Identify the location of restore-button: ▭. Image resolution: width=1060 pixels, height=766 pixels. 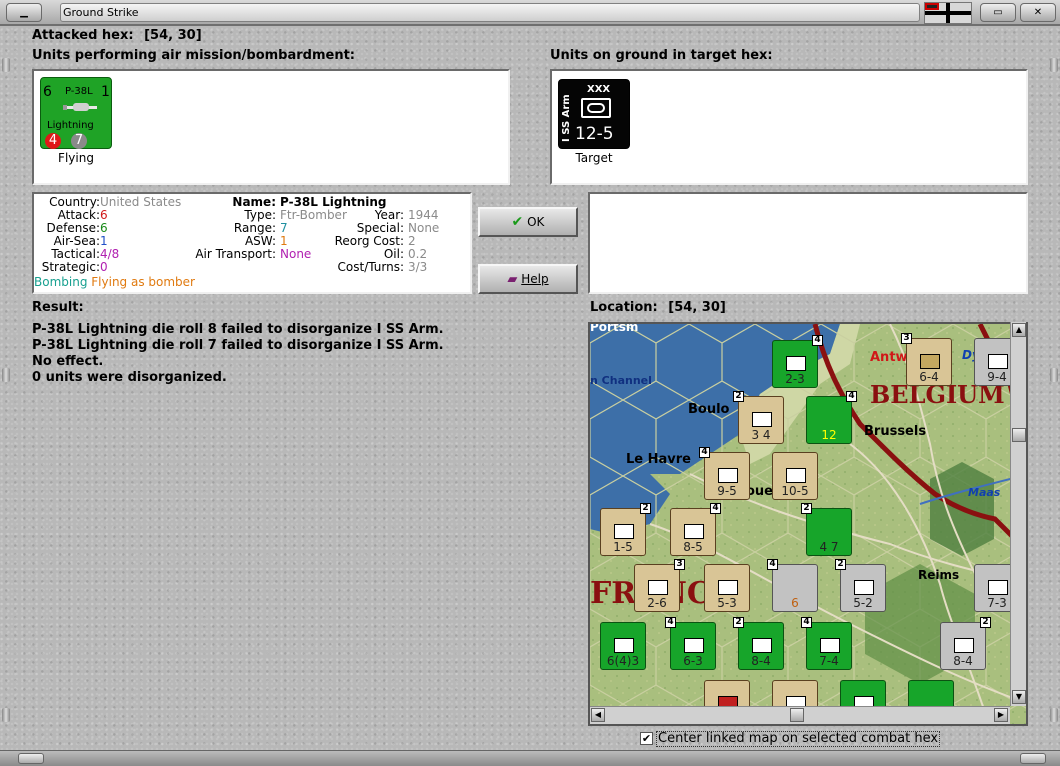
(998, 12).